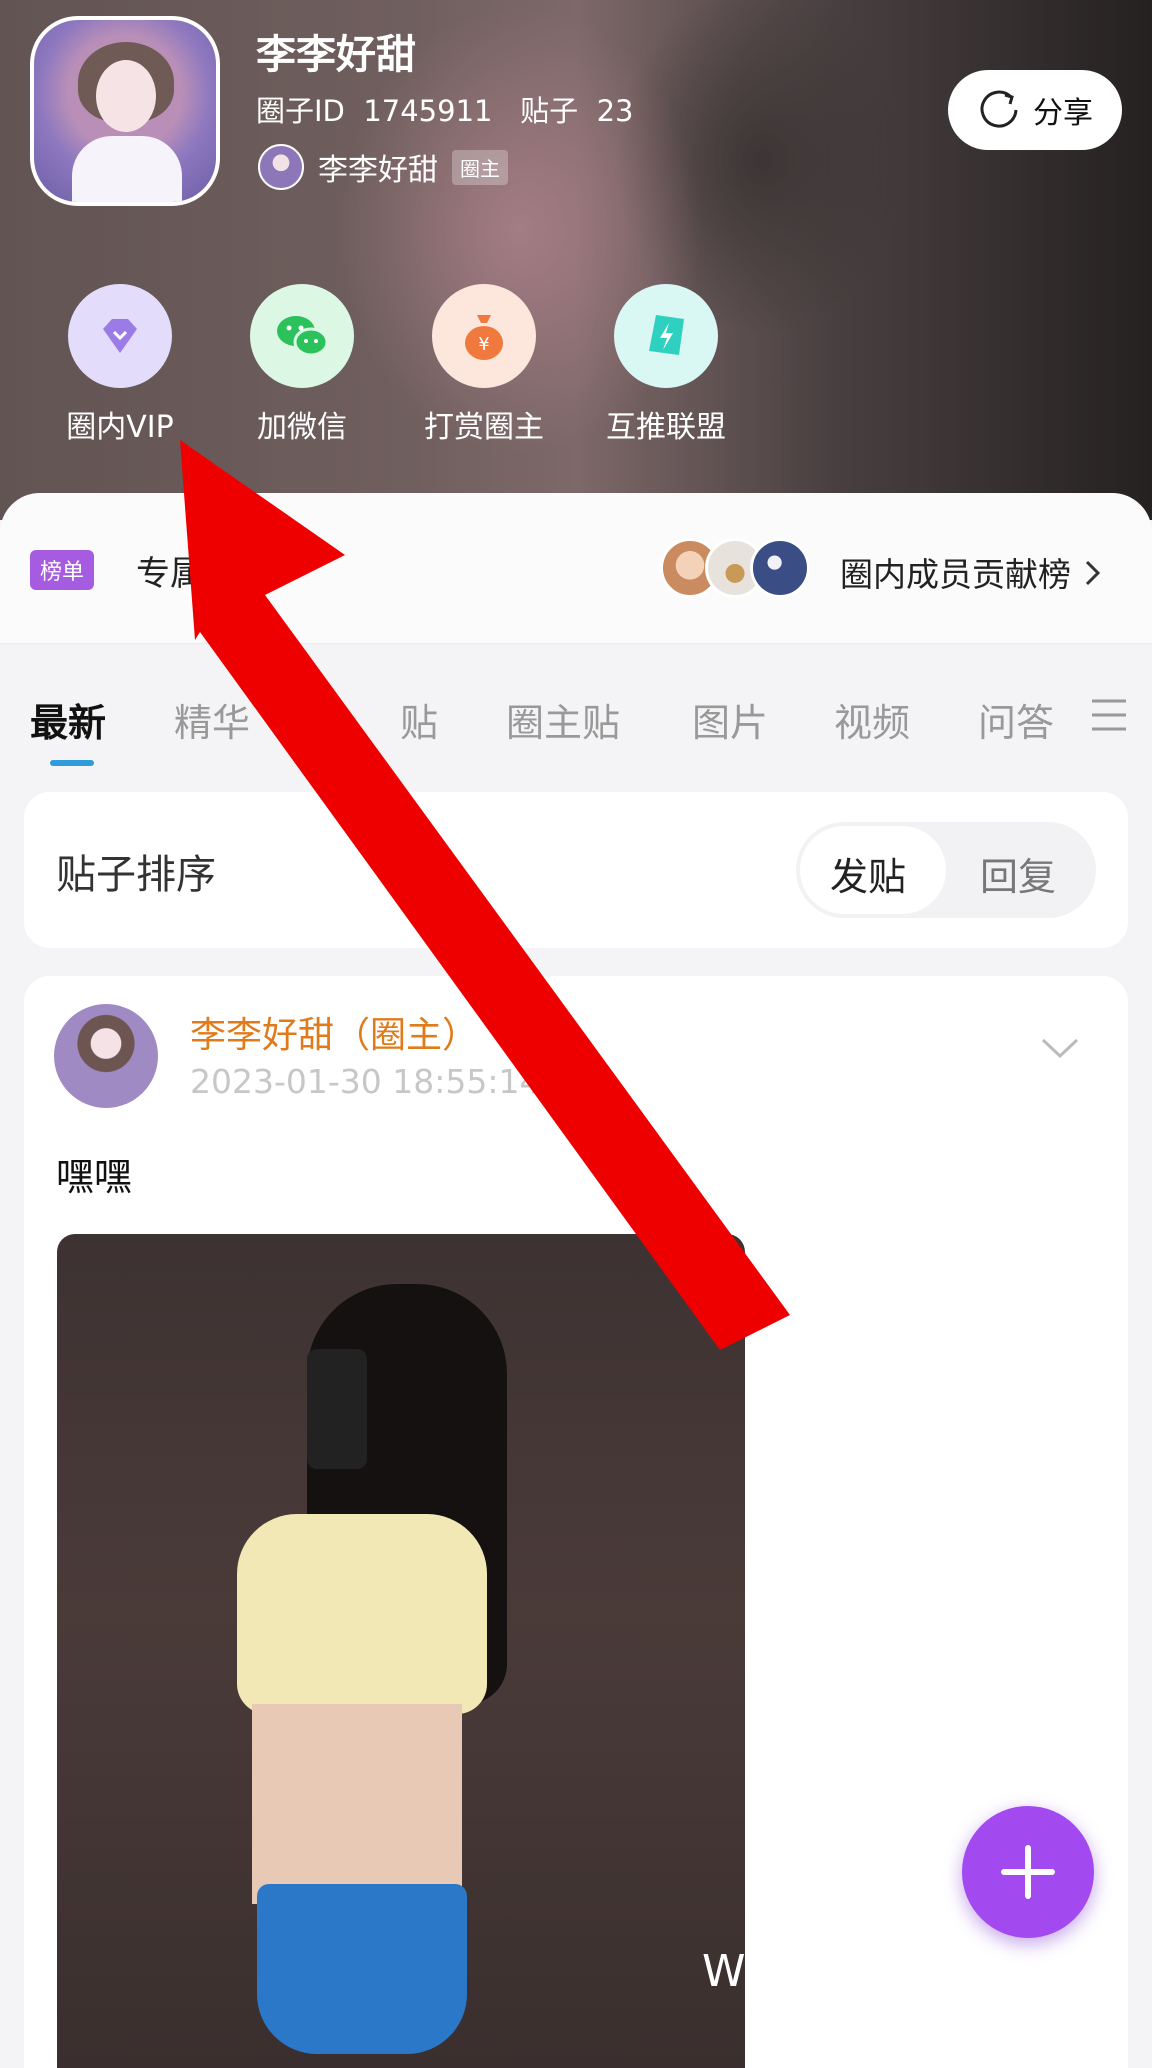 The image size is (1152, 2068). Describe the element at coordinates (730, 719) in the screenshot. I see `tab-images: 图片` at that location.